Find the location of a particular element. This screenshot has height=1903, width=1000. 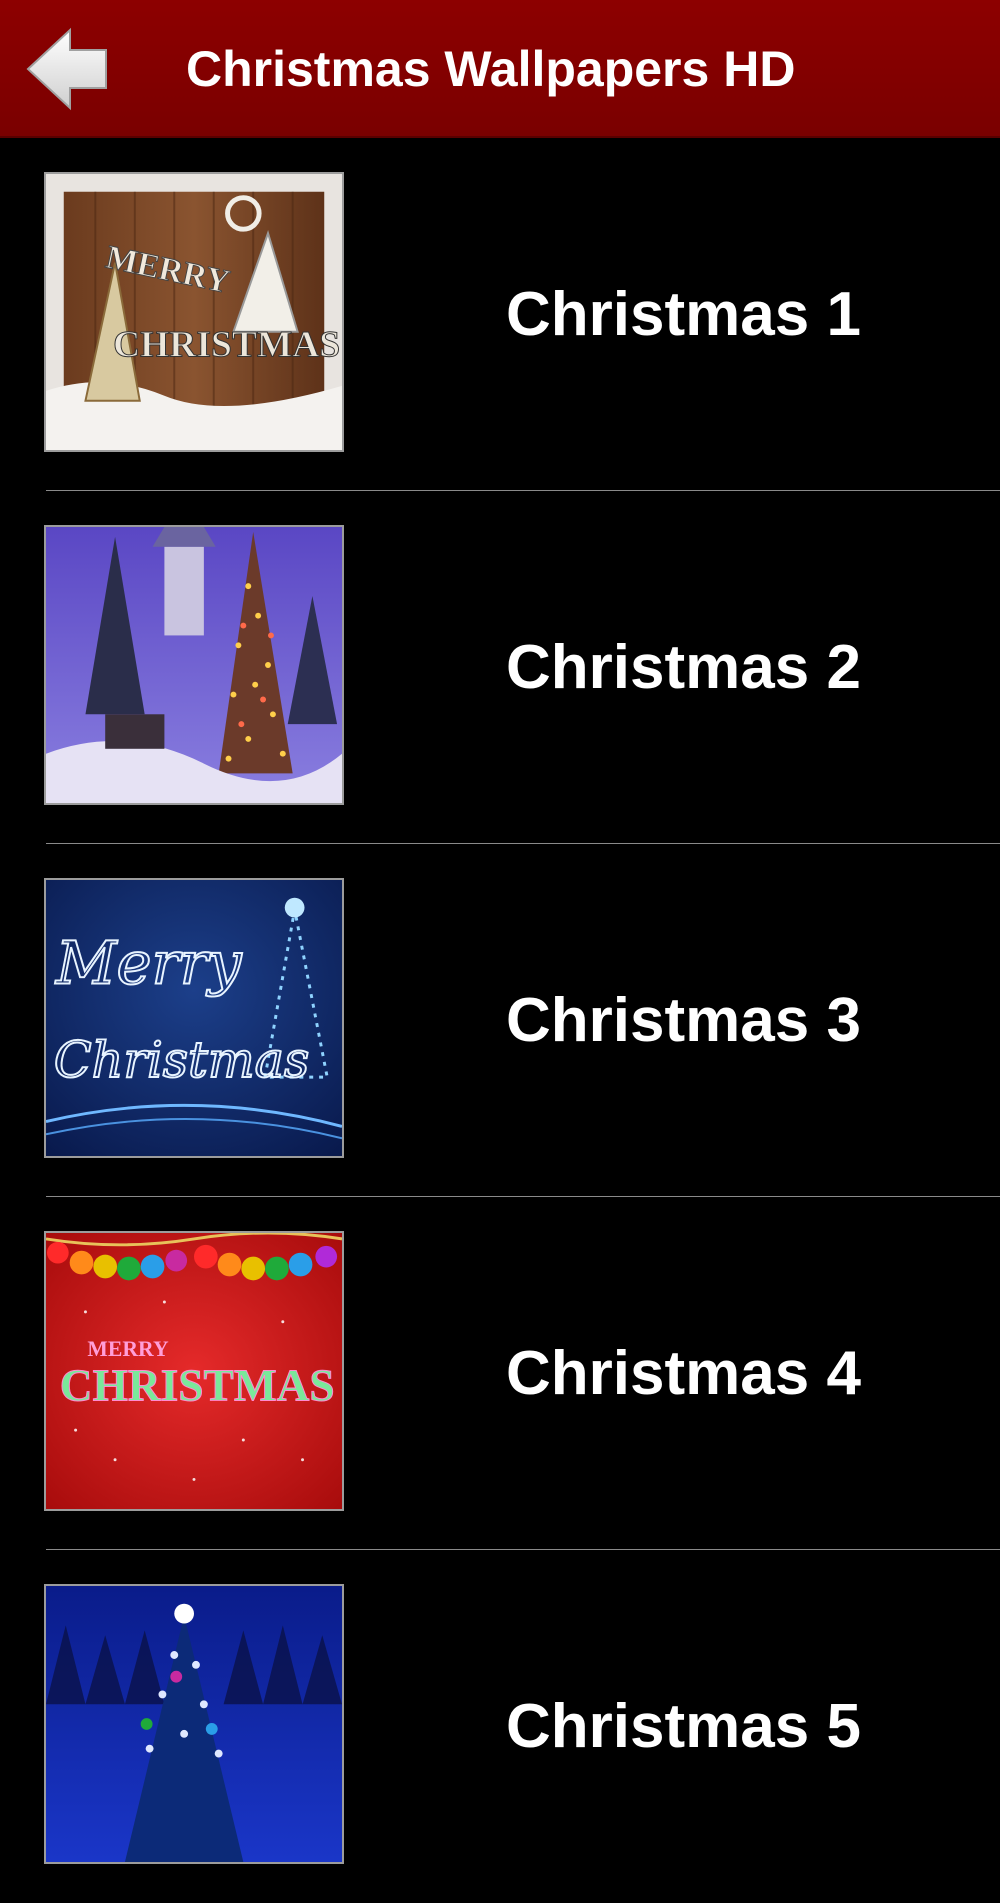

list-item-label: Christmas 4 is located at coordinates (683, 1373).